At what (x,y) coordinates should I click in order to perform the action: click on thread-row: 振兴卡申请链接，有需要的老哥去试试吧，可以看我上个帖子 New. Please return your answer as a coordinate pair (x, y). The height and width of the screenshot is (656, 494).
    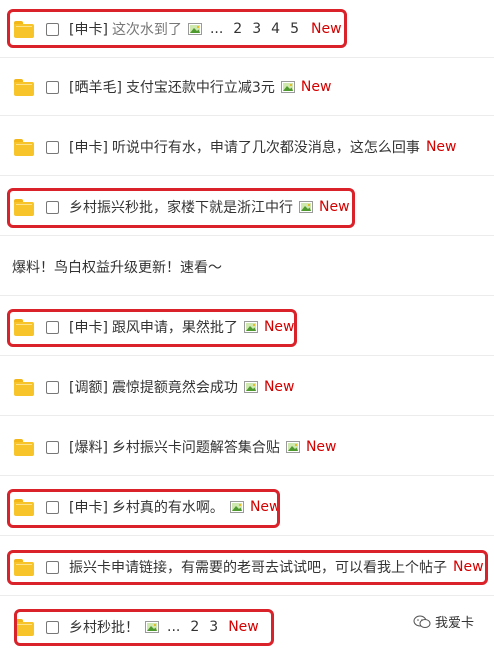
    Looking at the image, I should click on (247, 567).